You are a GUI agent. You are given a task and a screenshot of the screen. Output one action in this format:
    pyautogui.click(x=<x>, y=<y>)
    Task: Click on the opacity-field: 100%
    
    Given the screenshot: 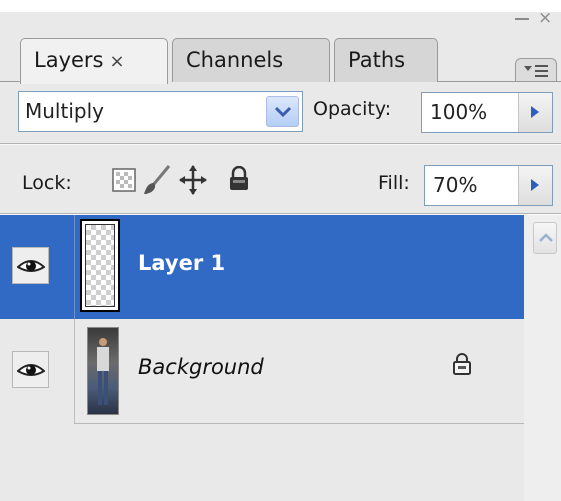 What is the action you would take?
    pyautogui.click(x=487, y=112)
    